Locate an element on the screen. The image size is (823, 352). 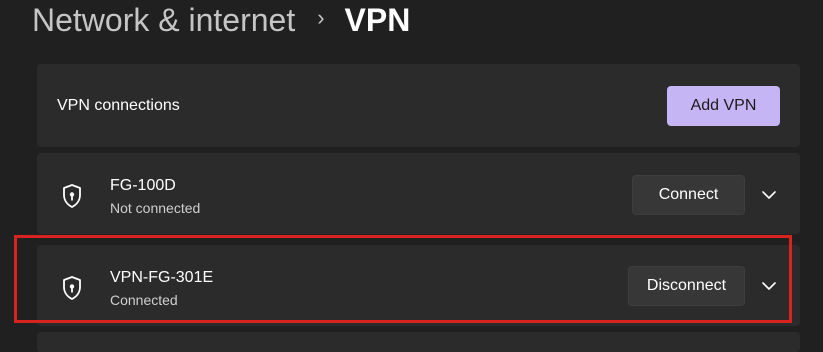
breadcrumb: Network & internet › VPN is located at coordinates (221, 20).